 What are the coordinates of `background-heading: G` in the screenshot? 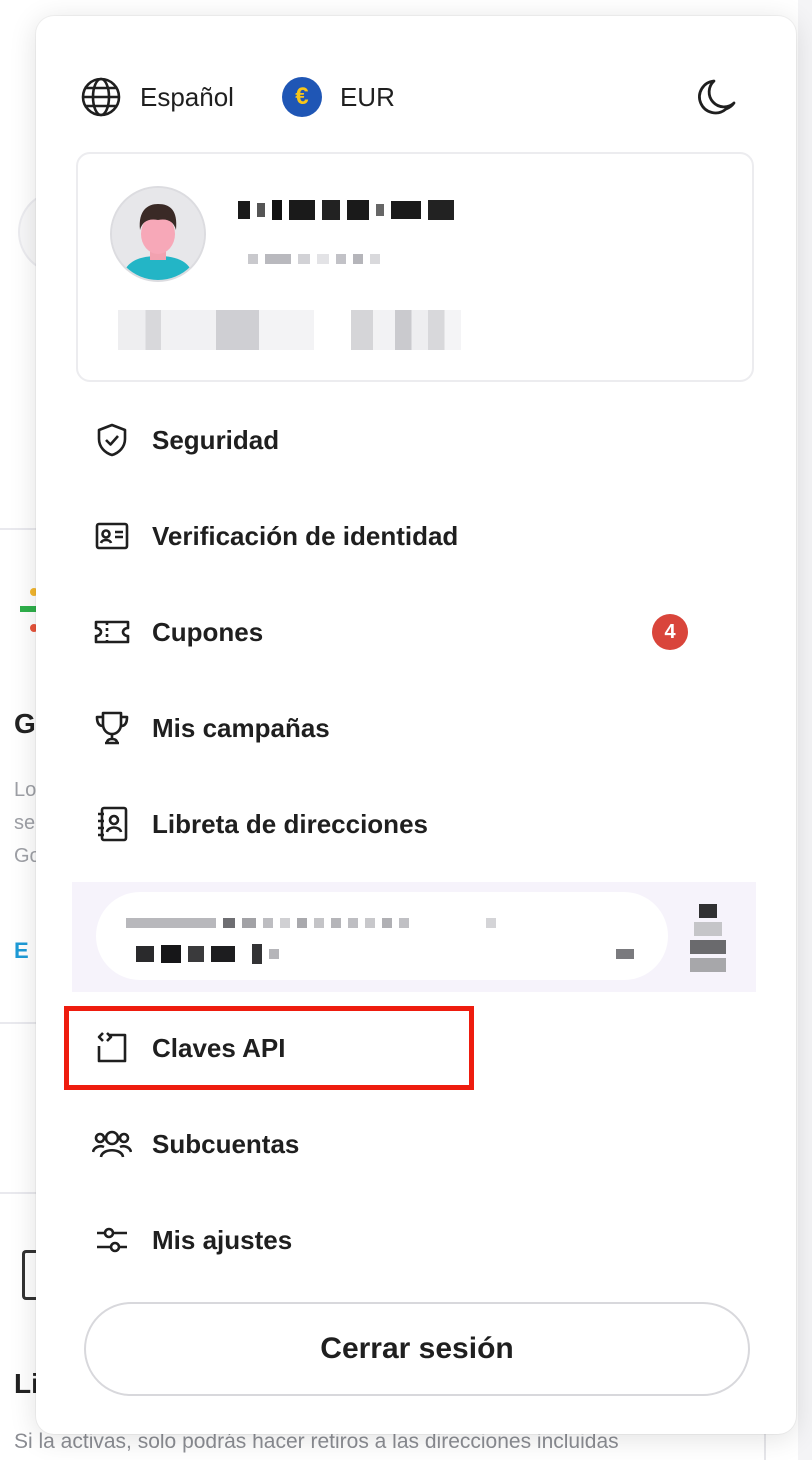 It's located at (25, 723).